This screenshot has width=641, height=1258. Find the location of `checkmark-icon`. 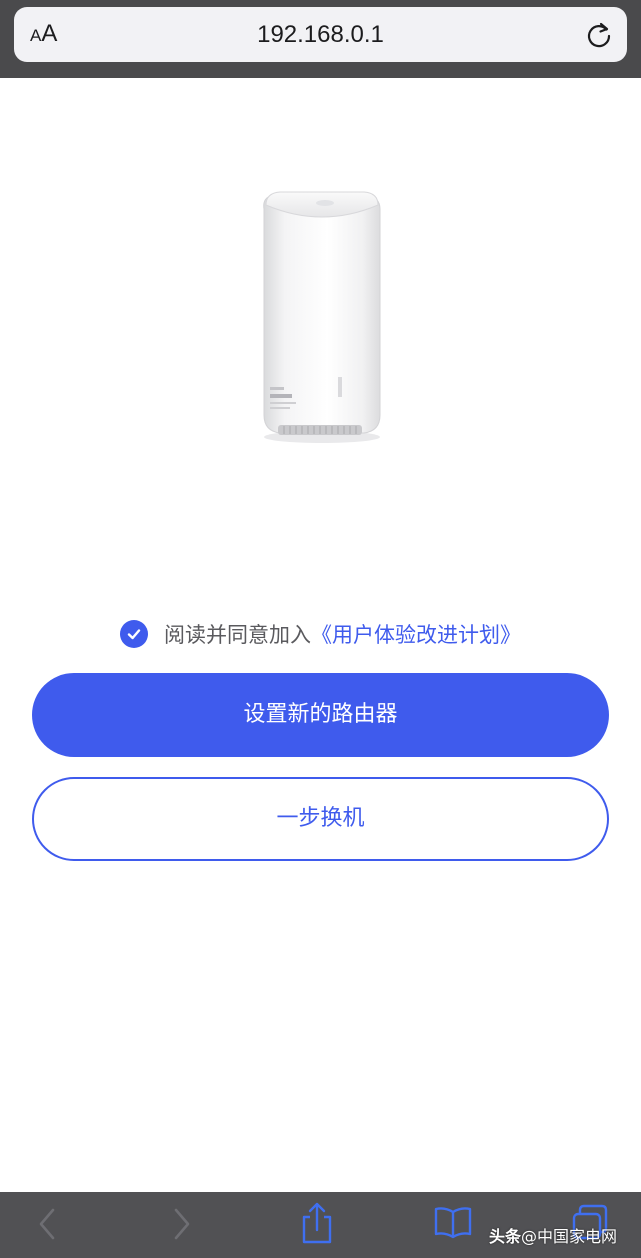

checkmark-icon is located at coordinates (134, 634).